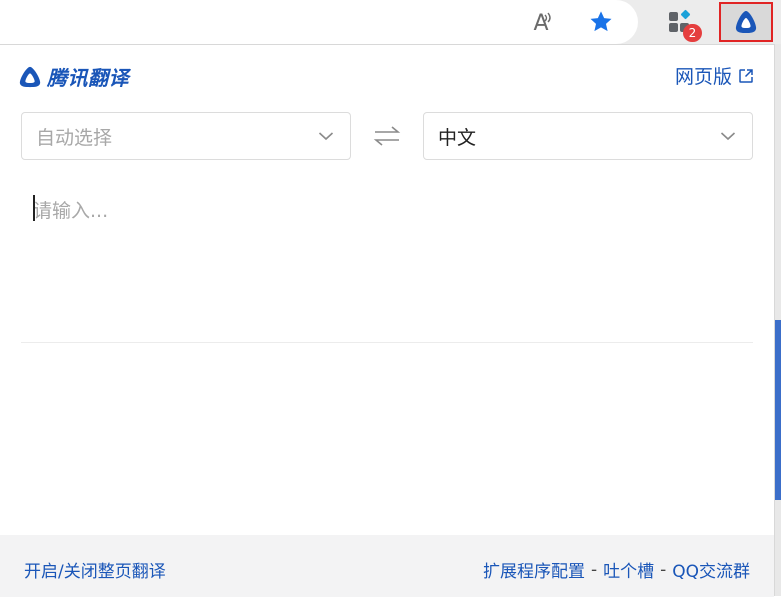  I want to click on favorites-button, so click(601, 22).